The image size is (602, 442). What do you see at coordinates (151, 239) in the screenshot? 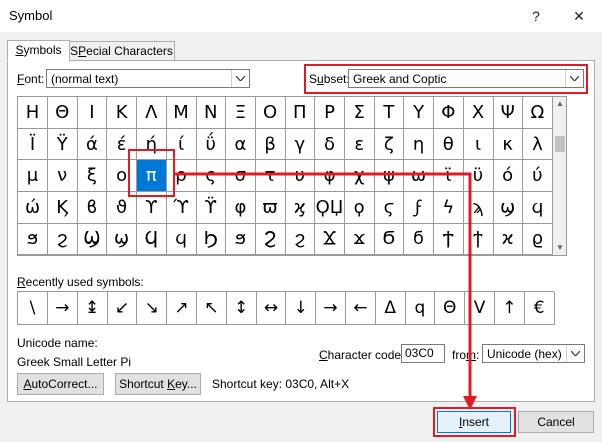
I see `symbol-cell: Ϥ` at bounding box center [151, 239].